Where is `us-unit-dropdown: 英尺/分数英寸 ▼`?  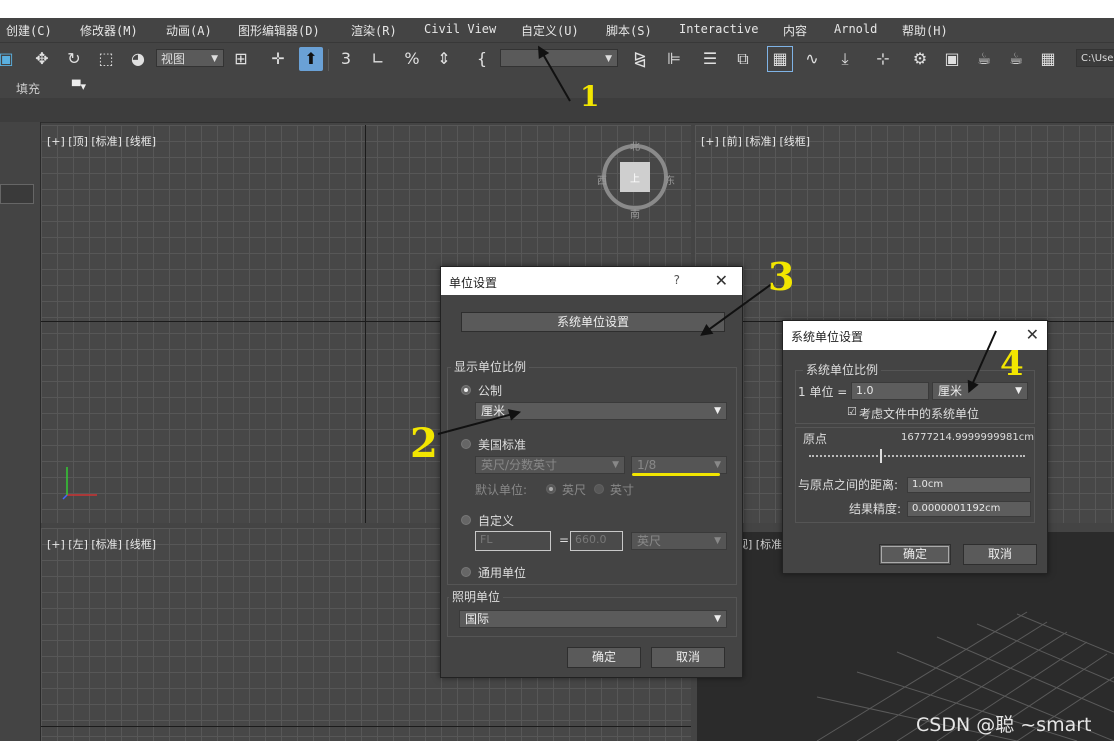 us-unit-dropdown: 英尺/分数英寸 ▼ is located at coordinates (550, 465).